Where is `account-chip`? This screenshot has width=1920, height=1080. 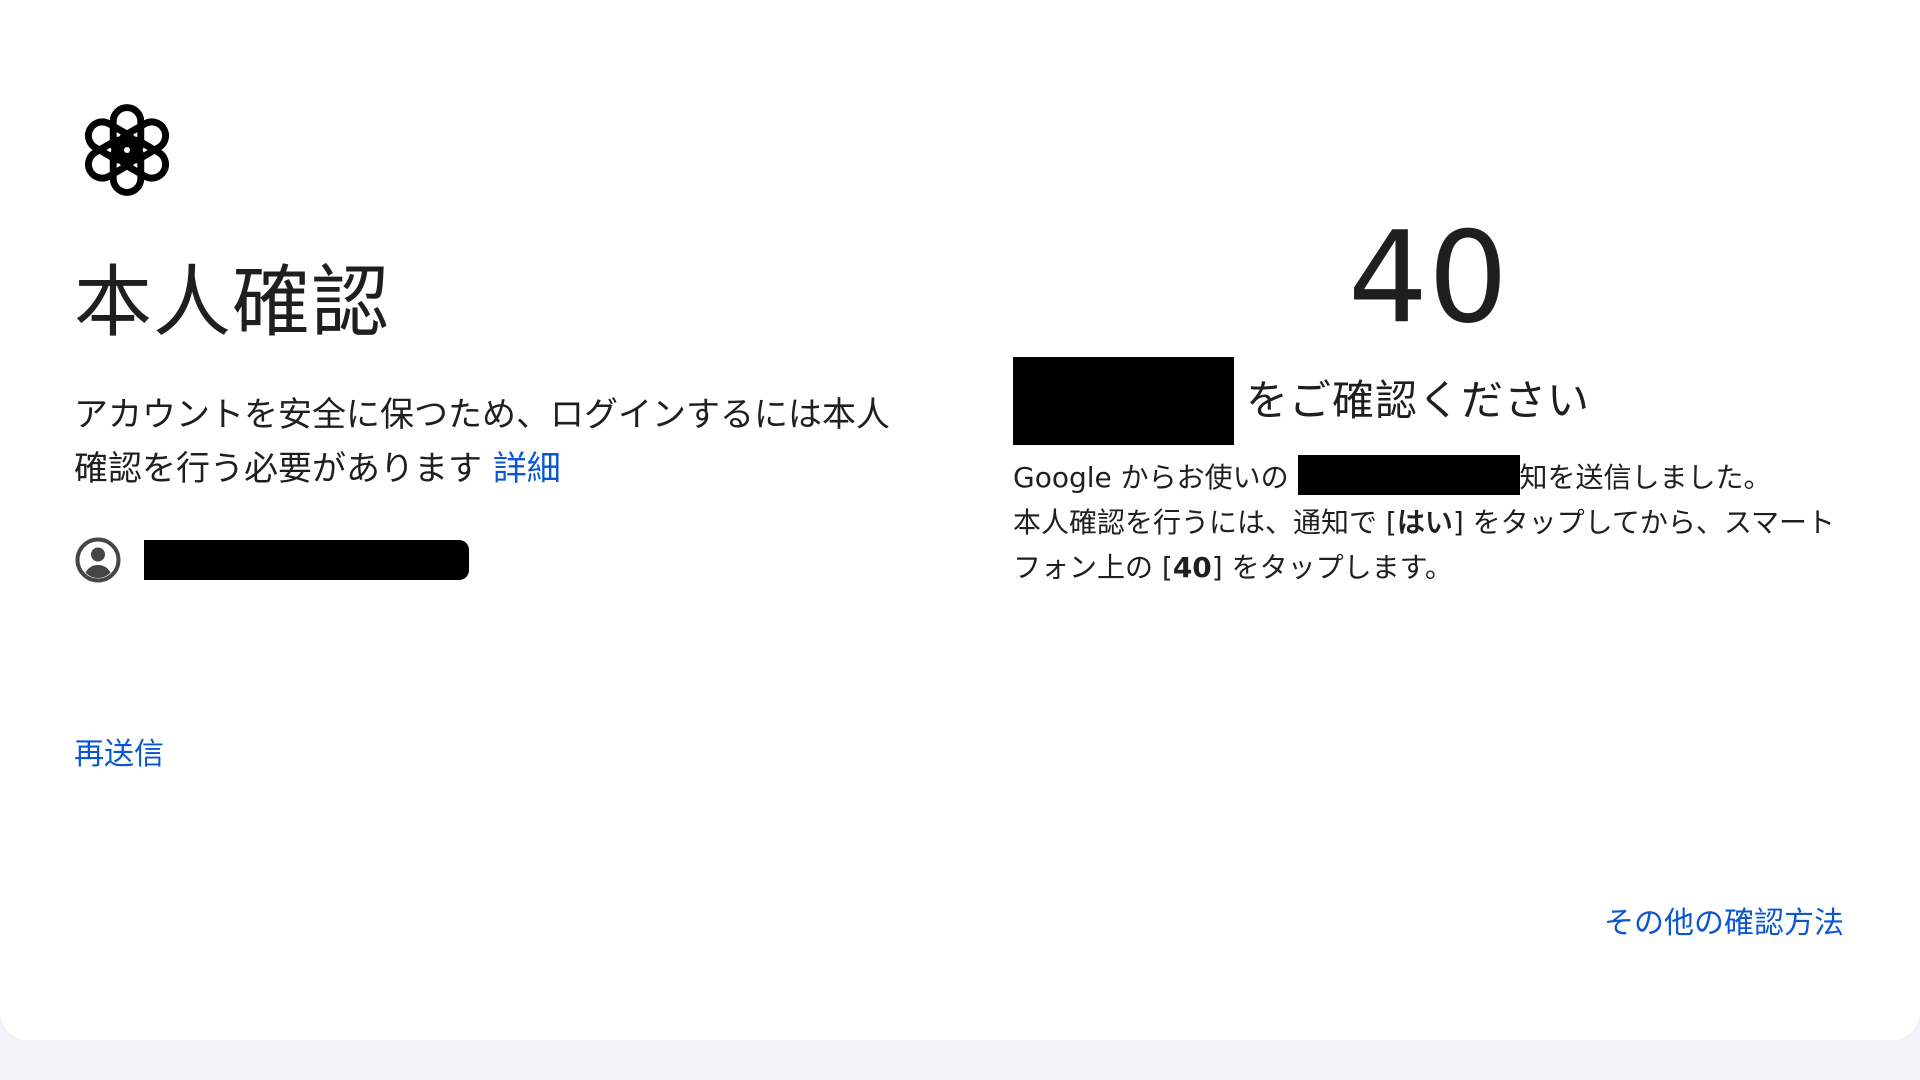 account-chip is located at coordinates (271, 560).